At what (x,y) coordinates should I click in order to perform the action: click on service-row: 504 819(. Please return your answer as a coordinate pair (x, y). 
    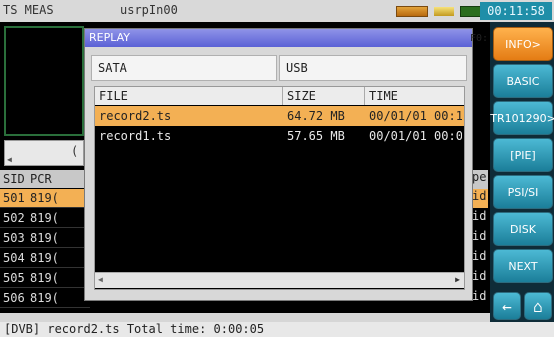
    Looking at the image, I should click on (45, 258).